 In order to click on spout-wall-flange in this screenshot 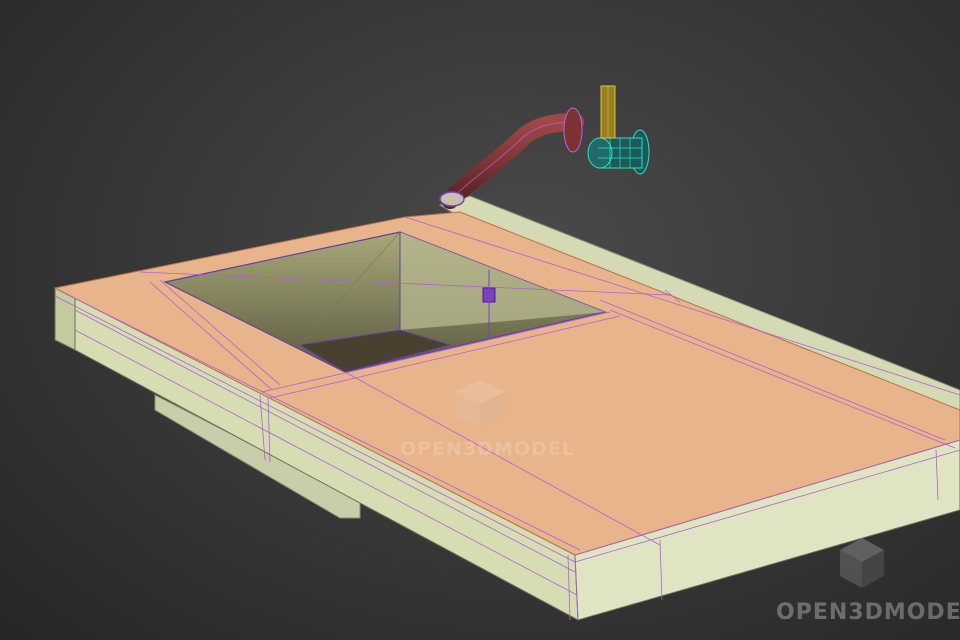, I will do `click(573, 130)`.